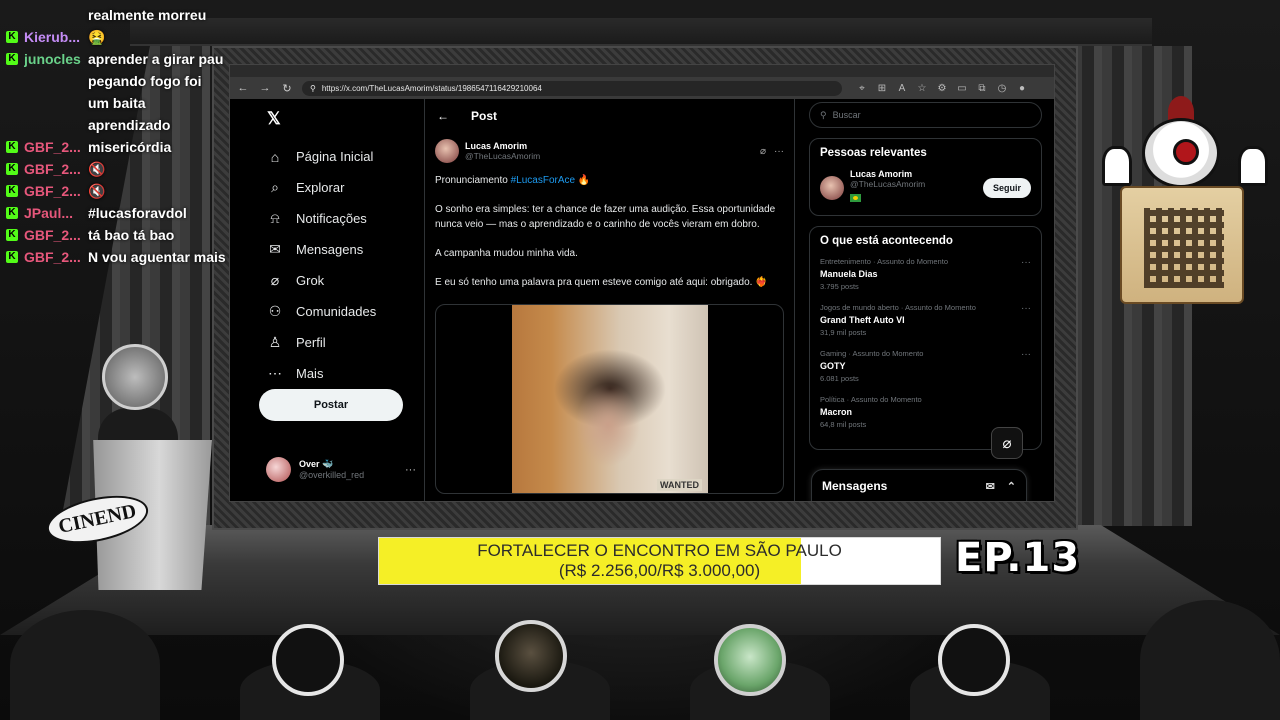 The height and width of the screenshot is (720, 1280). What do you see at coordinates (990, 486) in the screenshot?
I see `new-message-icon: ✉` at bounding box center [990, 486].